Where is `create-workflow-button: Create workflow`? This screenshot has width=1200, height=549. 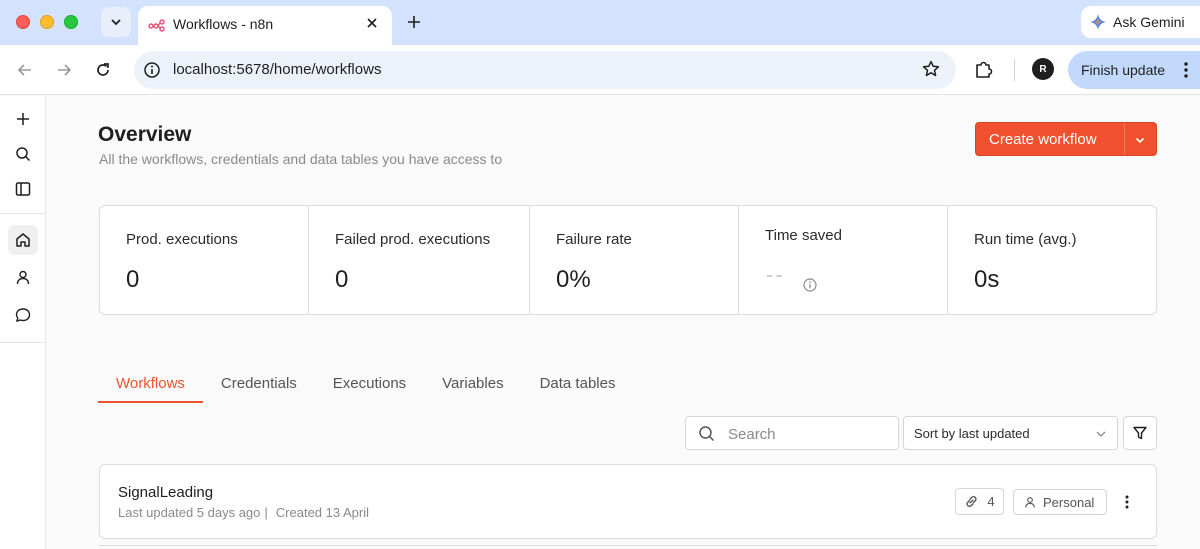
create-workflow-button: Create workflow is located at coordinates (1066, 139).